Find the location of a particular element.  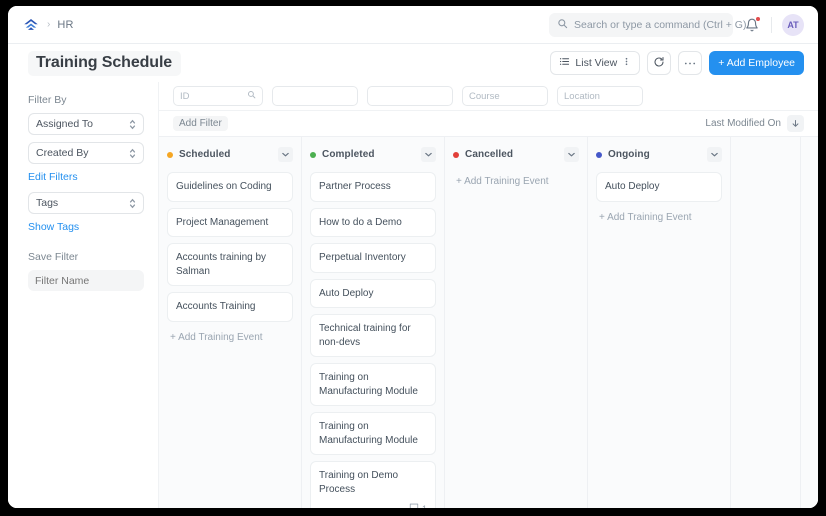

column-header: Ongoing is located at coordinates (659, 154).